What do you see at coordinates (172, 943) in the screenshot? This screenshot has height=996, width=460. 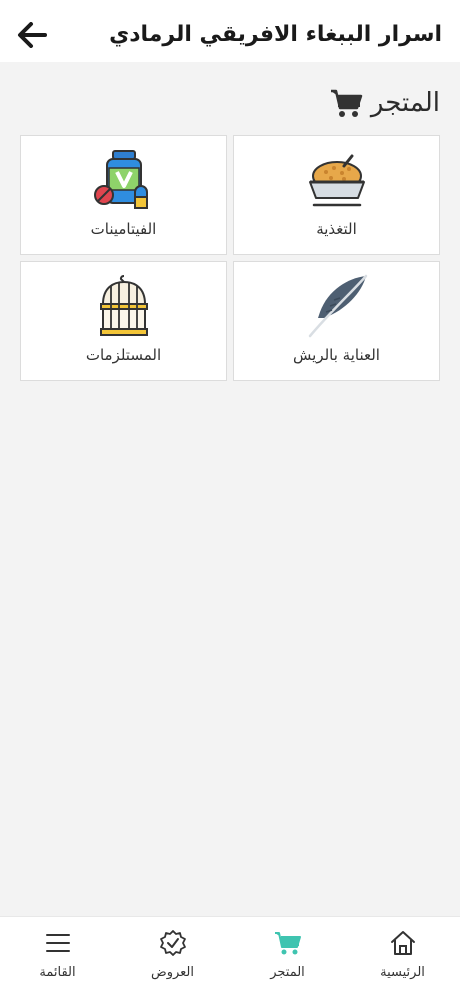 I see `offer-badge-icon` at bounding box center [172, 943].